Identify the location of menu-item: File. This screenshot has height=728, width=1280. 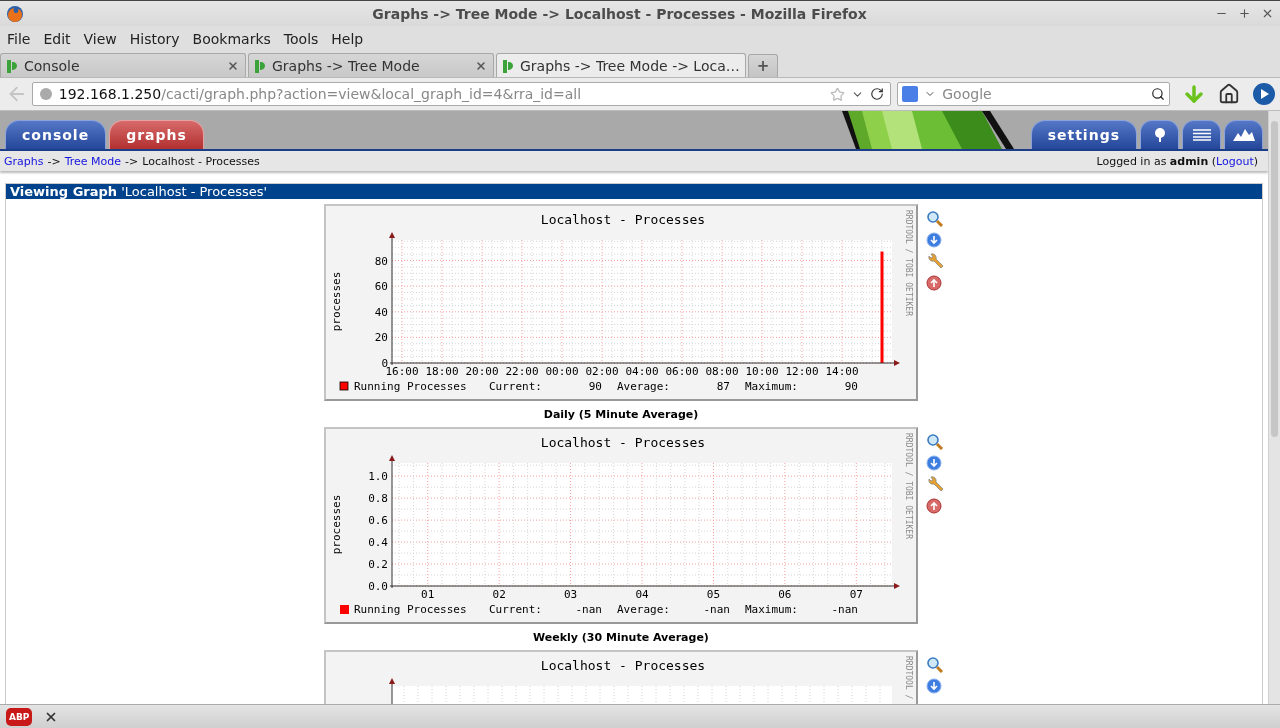
(19, 38).